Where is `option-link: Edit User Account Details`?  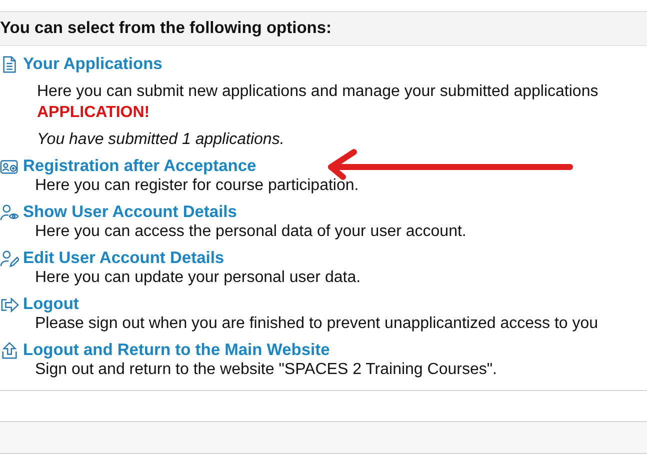
option-link: Edit User Account Details is located at coordinates (123, 258).